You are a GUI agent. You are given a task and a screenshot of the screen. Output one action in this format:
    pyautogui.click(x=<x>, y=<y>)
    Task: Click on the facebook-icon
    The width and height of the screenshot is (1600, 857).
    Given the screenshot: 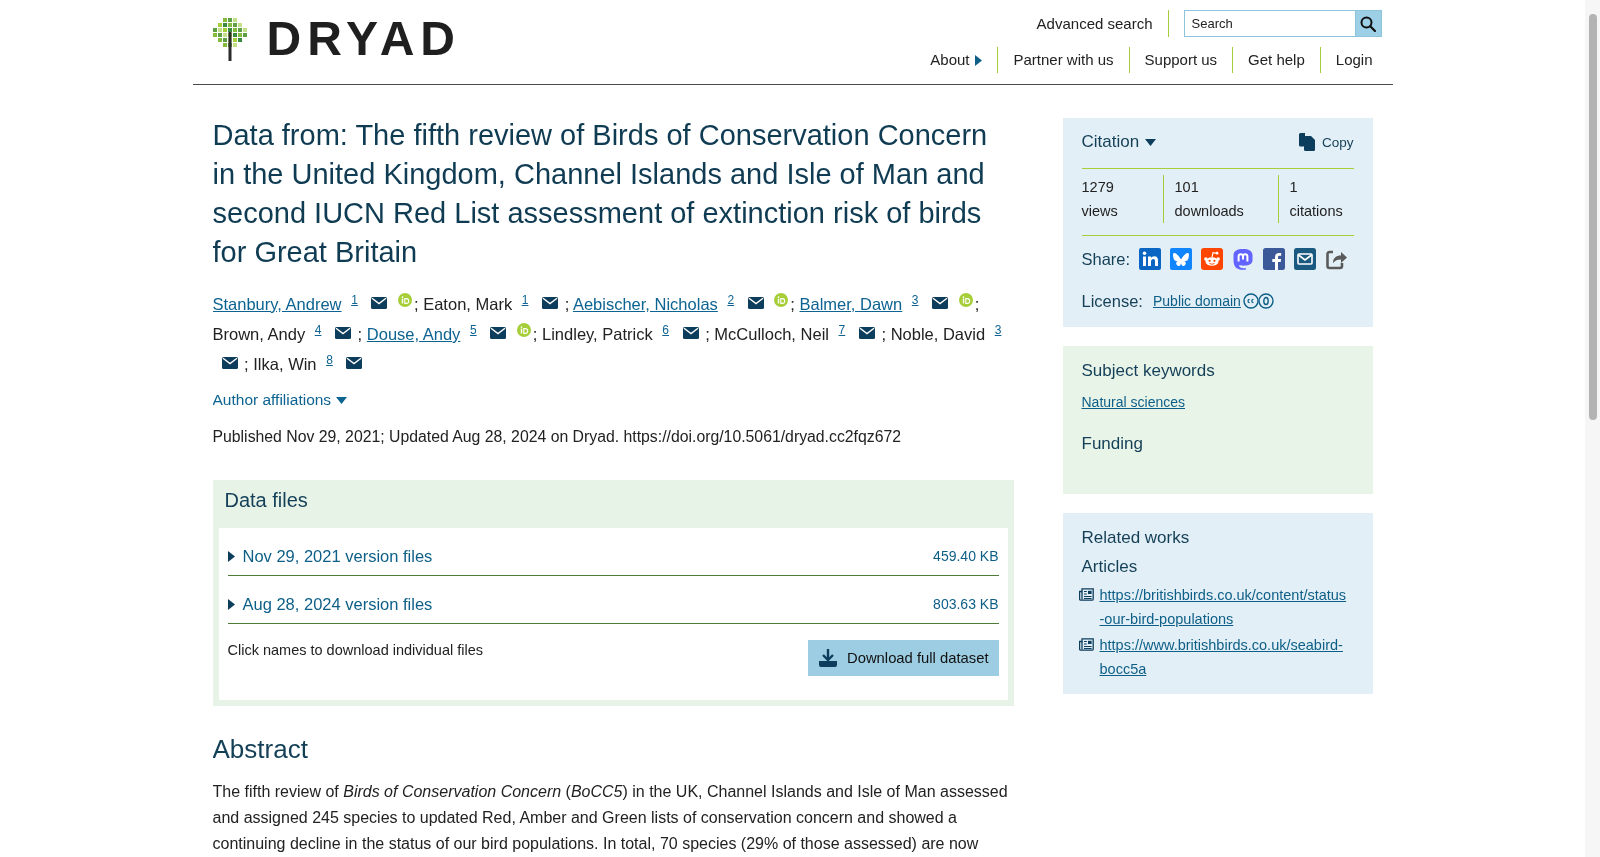 What is the action you would take?
    pyautogui.click(x=1274, y=259)
    